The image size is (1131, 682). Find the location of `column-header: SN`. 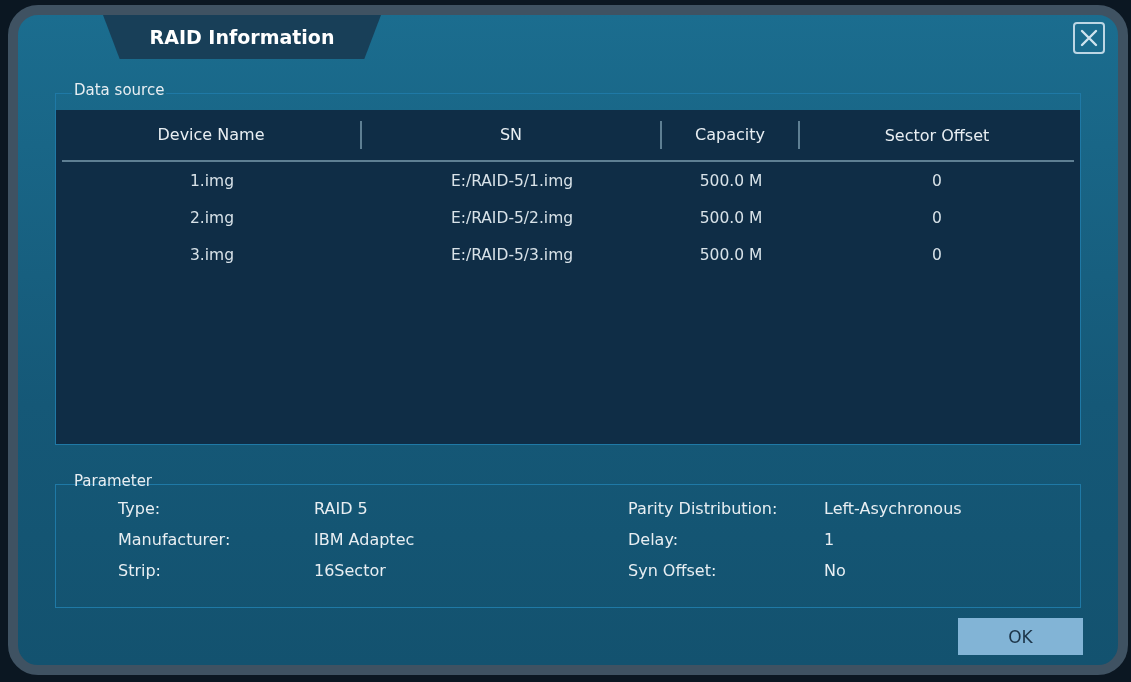

column-header: SN is located at coordinates (512, 135).